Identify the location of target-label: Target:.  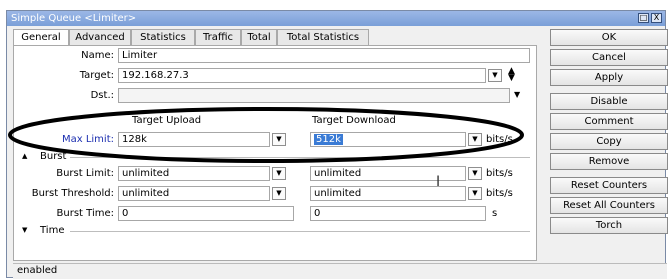
(96, 75).